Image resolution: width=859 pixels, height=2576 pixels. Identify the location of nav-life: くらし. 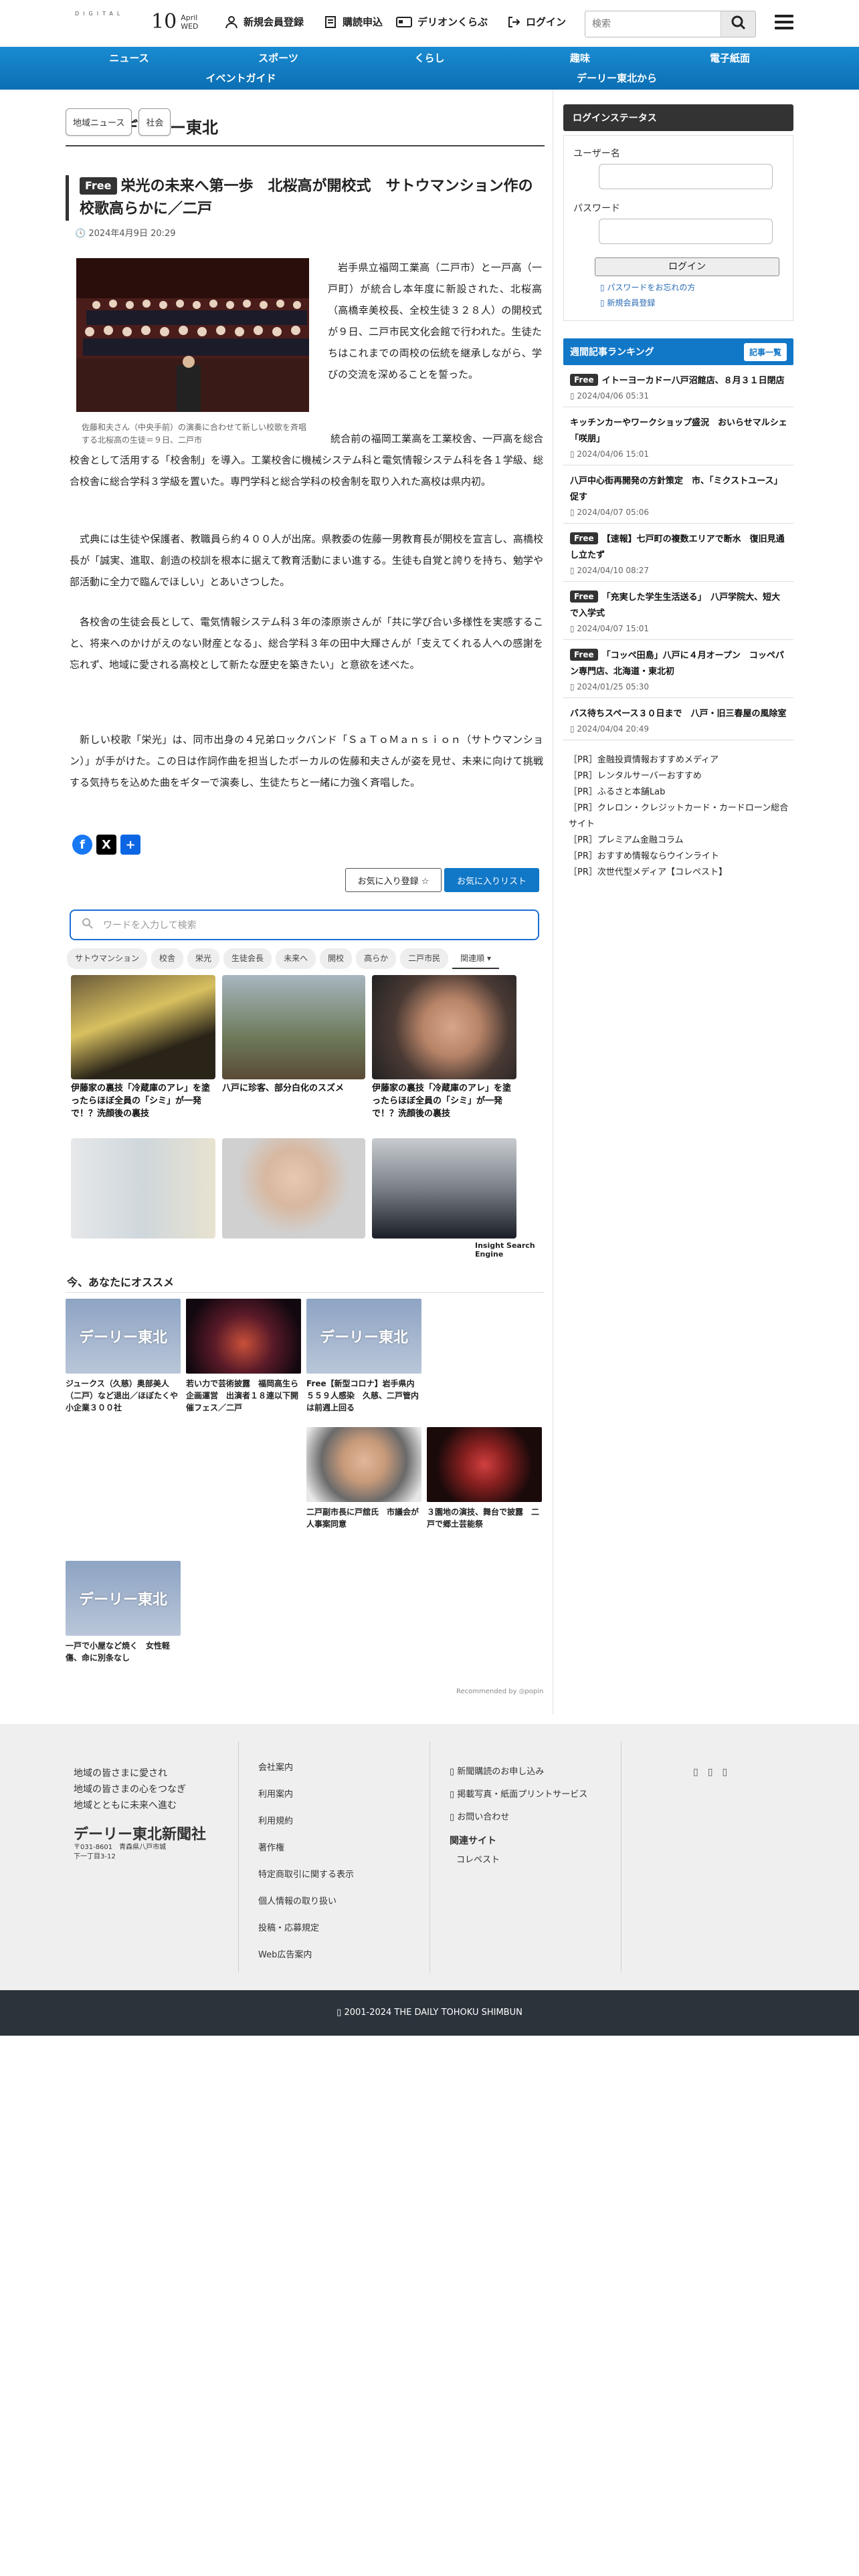
(429, 58).